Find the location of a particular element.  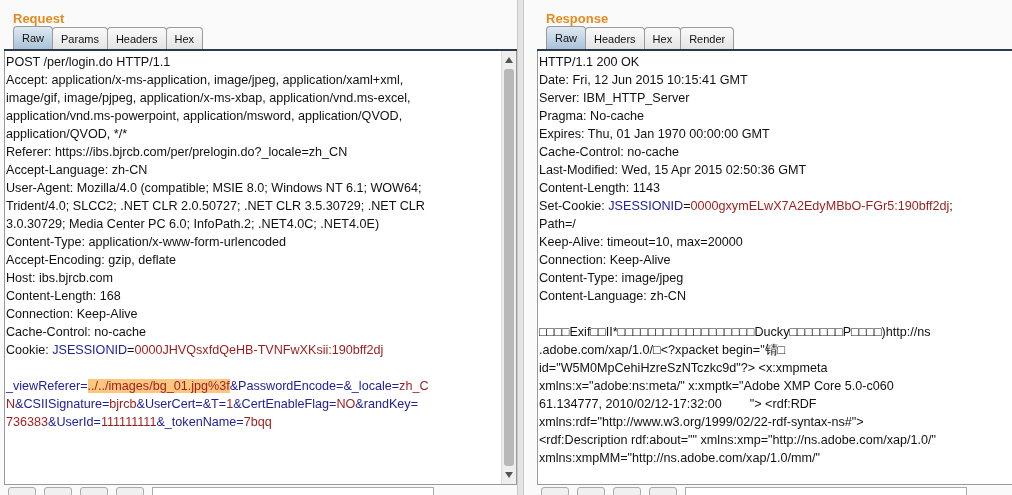

code-line: Referer: https://ibs.bjrcb.com/per/prelogin.do?_locale=zh_CN is located at coordinates (177, 152).